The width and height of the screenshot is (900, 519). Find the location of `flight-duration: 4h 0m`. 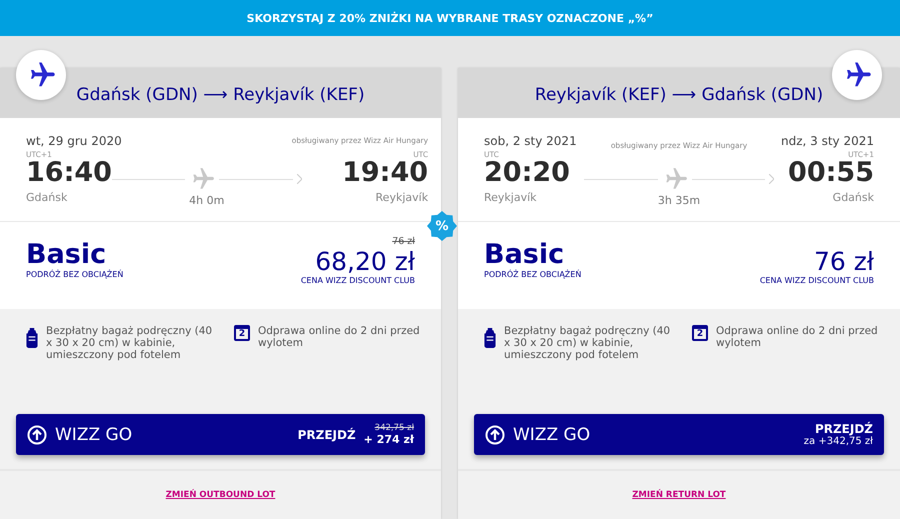

flight-duration: 4h 0m is located at coordinates (206, 200).